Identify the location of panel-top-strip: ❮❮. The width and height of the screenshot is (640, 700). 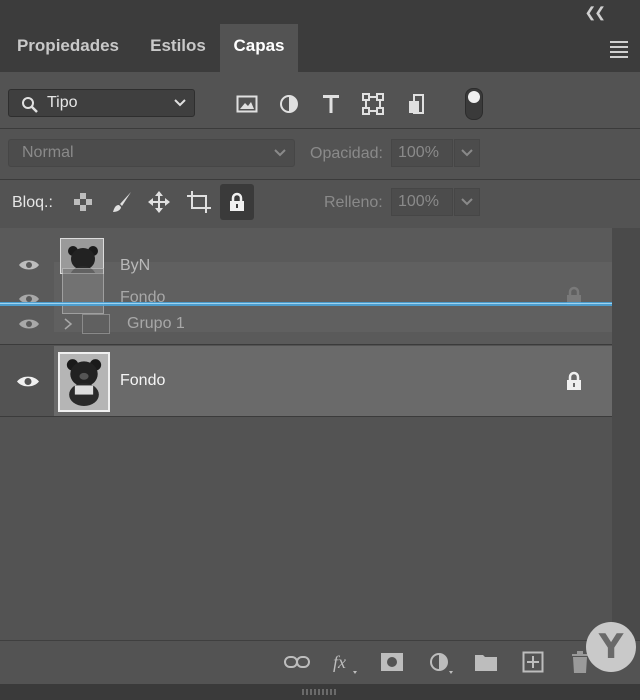
(320, 12).